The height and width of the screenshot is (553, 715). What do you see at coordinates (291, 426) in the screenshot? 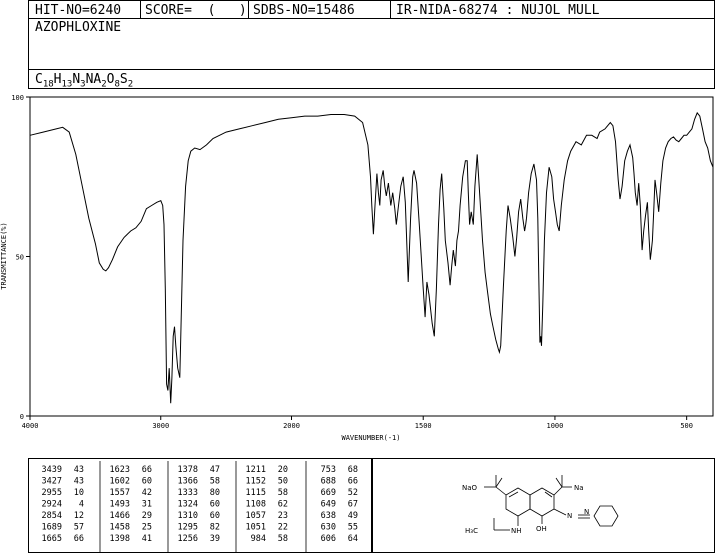
I see `x-tick-label: 2000` at bounding box center [291, 426].